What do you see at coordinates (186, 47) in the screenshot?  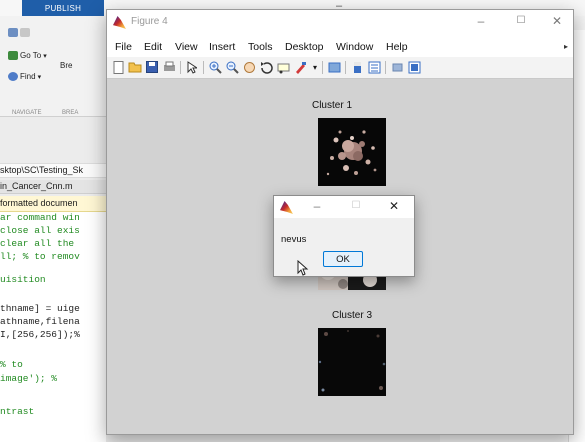 I see `menu-view: View` at bounding box center [186, 47].